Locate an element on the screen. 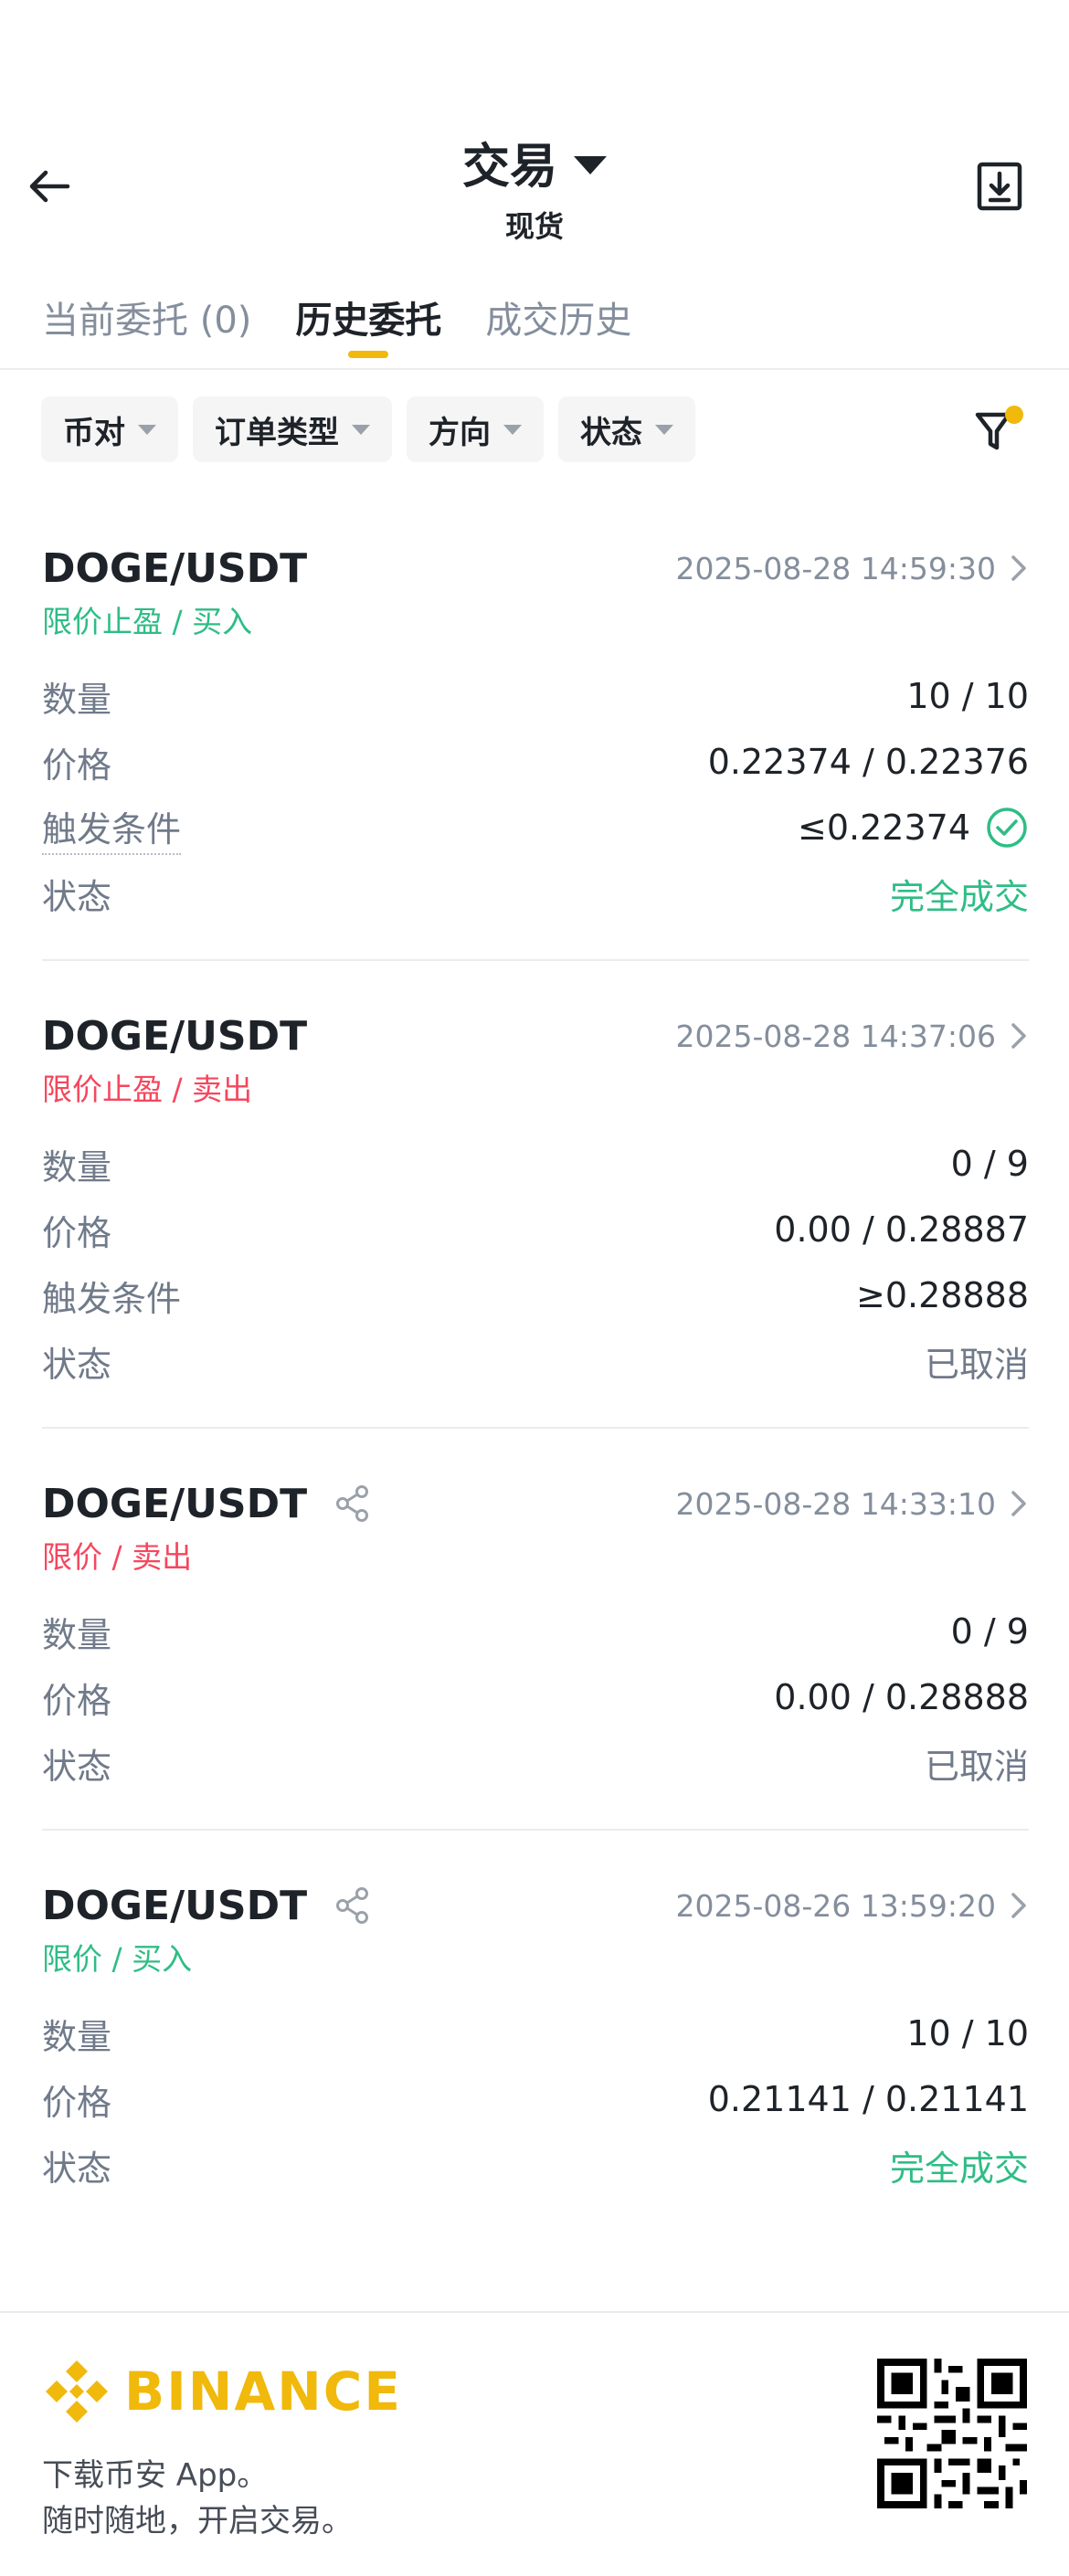 This screenshot has height=2576, width=1069. promo-line-2: 随时随地，开启交易。 is located at coordinates (197, 2521).